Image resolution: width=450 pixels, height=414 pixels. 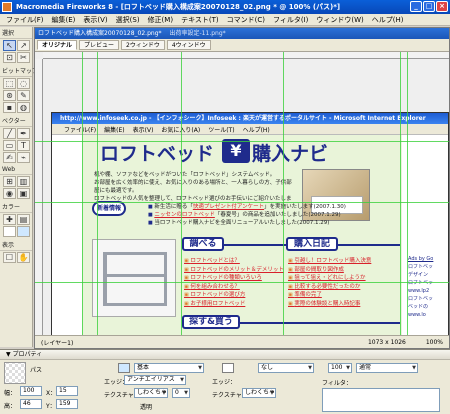 I want to click on browser-menu-view: 表示(V), so click(x=143, y=130).